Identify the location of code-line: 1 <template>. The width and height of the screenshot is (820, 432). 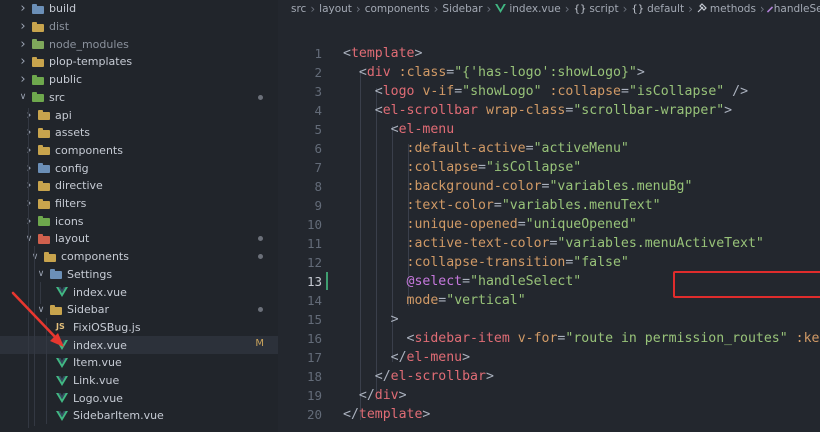
(549, 53).